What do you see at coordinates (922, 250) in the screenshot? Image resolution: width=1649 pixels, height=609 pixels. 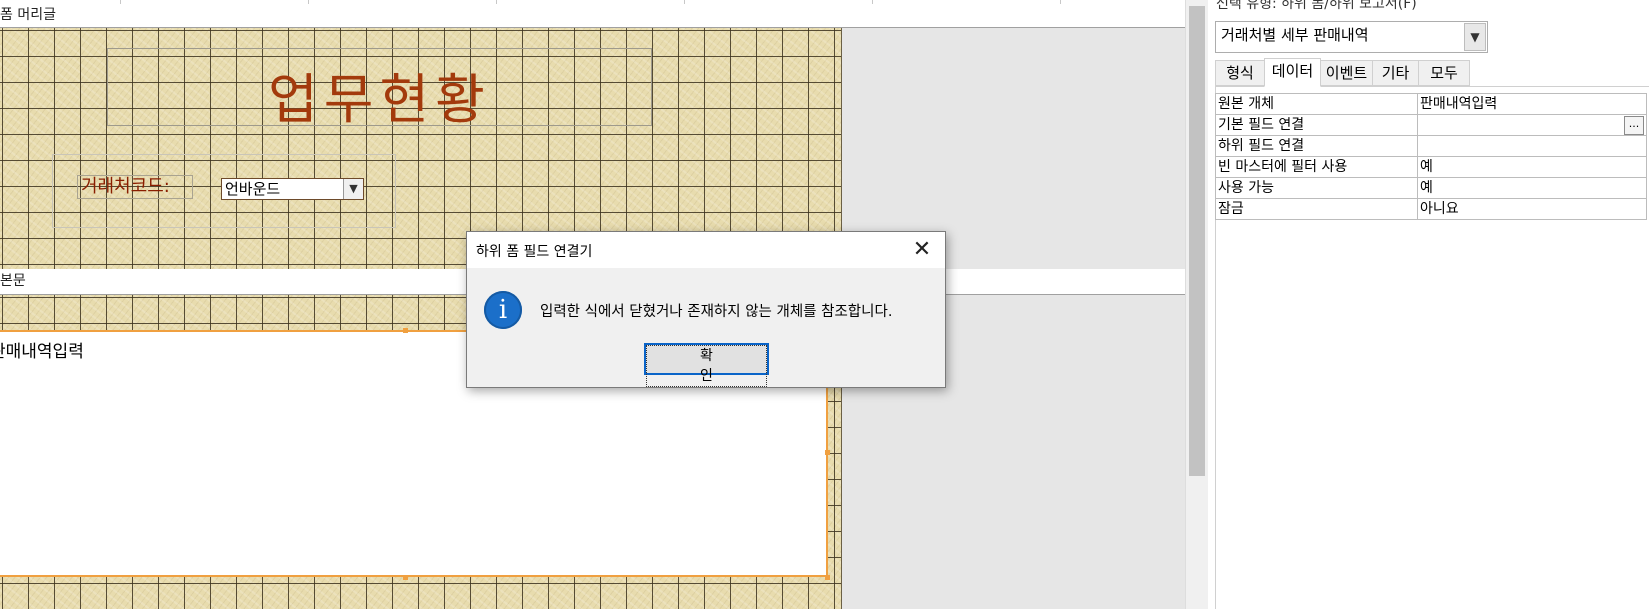 I see `close-icon: ✕` at bounding box center [922, 250].